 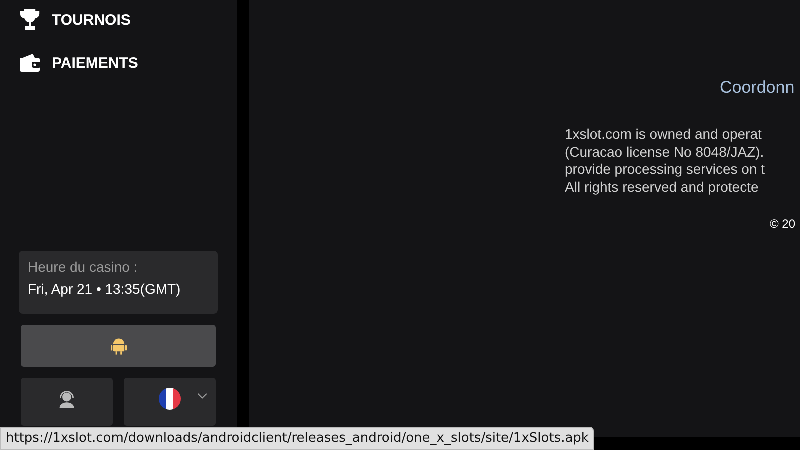 What do you see at coordinates (664, 135) in the screenshot?
I see `legal-text: 1xslot.com is owned and operat` at bounding box center [664, 135].